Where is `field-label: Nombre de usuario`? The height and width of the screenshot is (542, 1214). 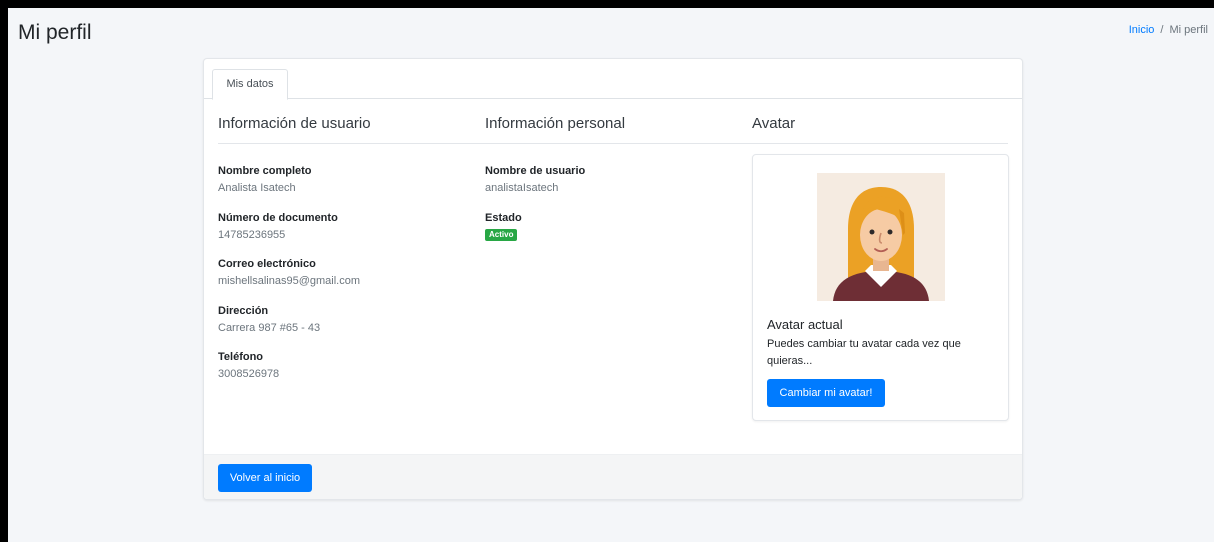
field-label: Nombre de usuario is located at coordinates (535, 171).